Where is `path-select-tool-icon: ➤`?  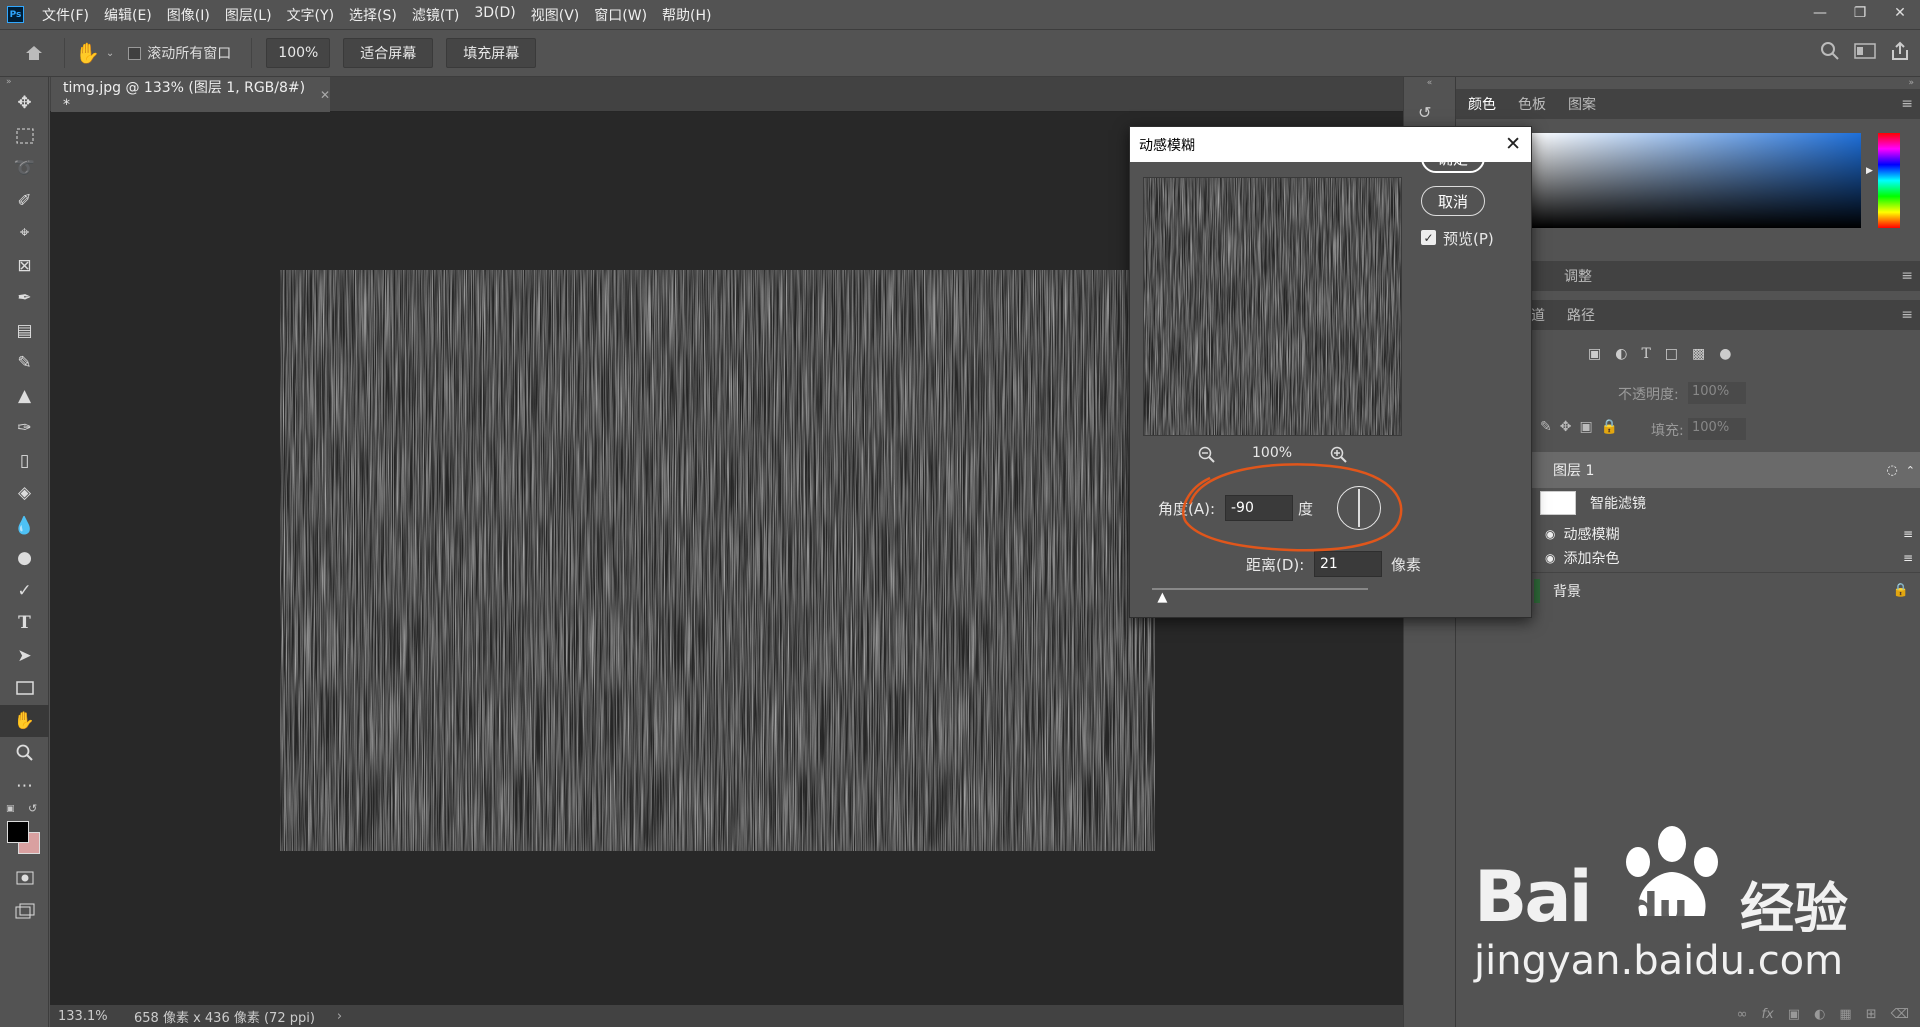
path-select-tool-icon: ➤ is located at coordinates (24, 656).